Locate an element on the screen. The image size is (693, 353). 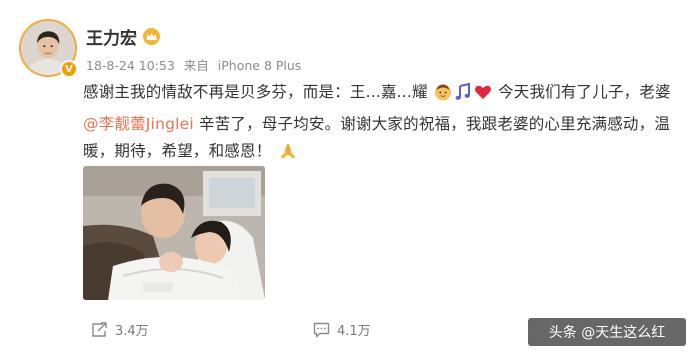
post-source-prefix: 来自 is located at coordinates (196, 65).